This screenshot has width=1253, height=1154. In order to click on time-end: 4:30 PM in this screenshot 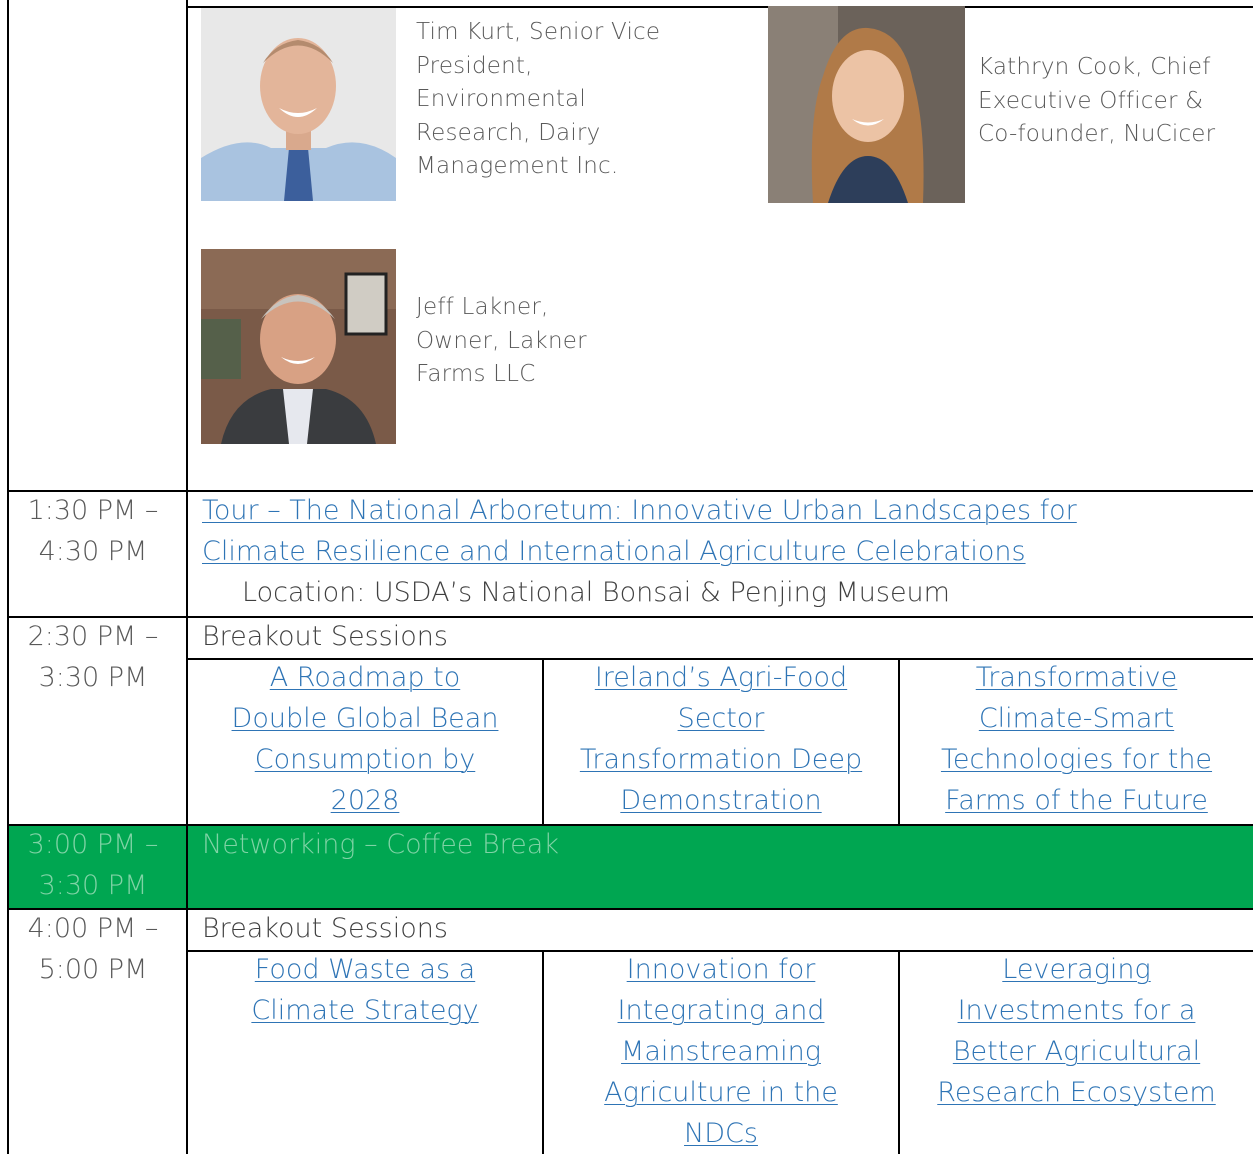, I will do `click(93, 551)`.